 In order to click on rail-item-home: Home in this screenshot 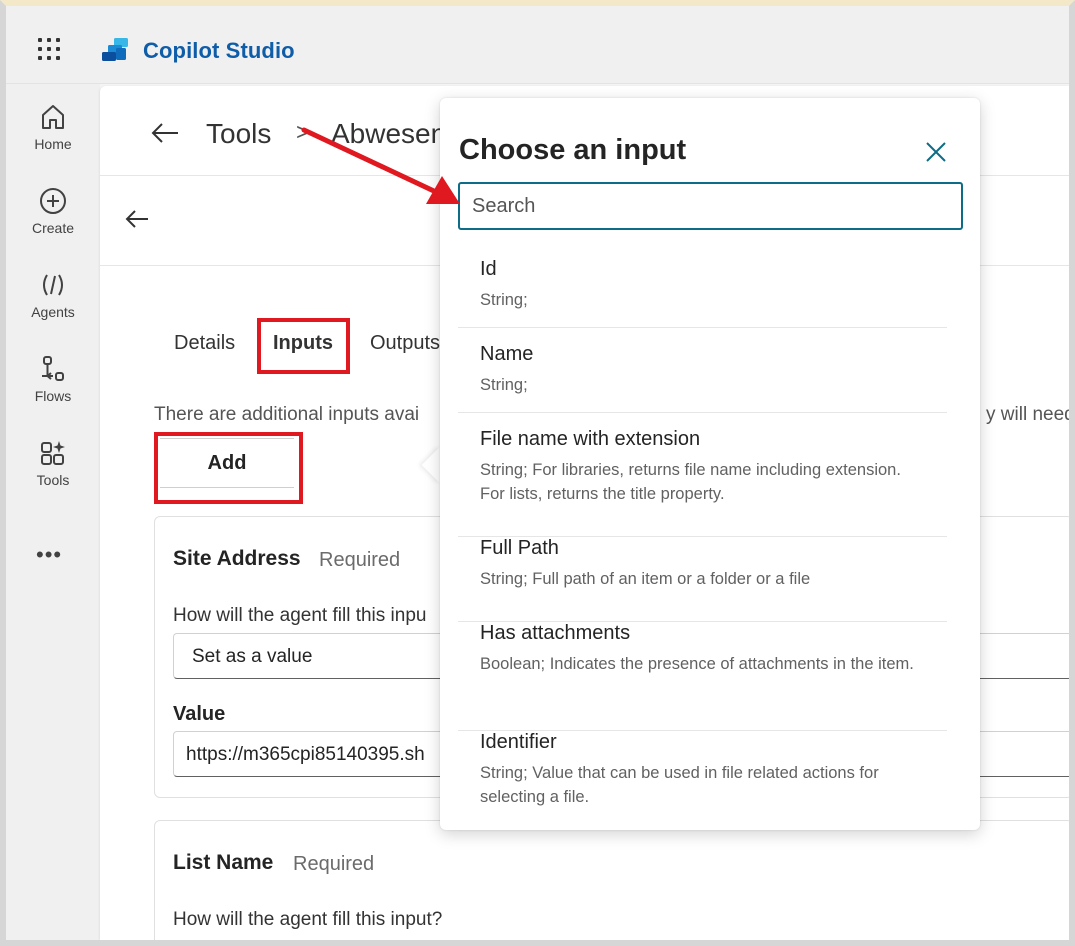, I will do `click(53, 127)`.